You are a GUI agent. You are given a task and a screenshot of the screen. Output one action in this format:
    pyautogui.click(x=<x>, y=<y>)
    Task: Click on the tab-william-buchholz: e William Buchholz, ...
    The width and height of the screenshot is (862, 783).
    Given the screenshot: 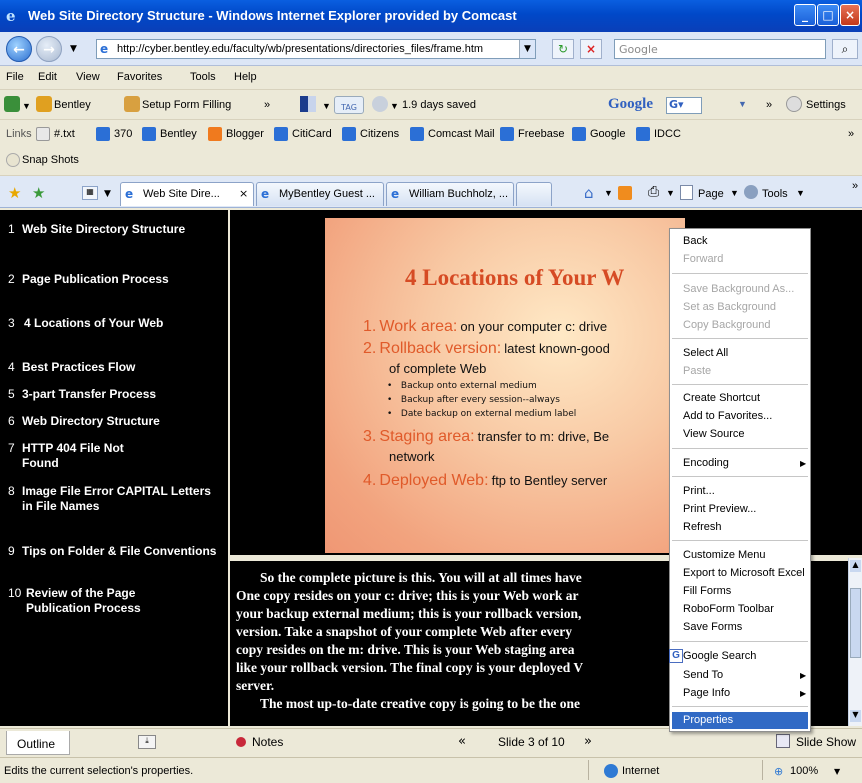 What is the action you would take?
    pyautogui.click(x=450, y=194)
    